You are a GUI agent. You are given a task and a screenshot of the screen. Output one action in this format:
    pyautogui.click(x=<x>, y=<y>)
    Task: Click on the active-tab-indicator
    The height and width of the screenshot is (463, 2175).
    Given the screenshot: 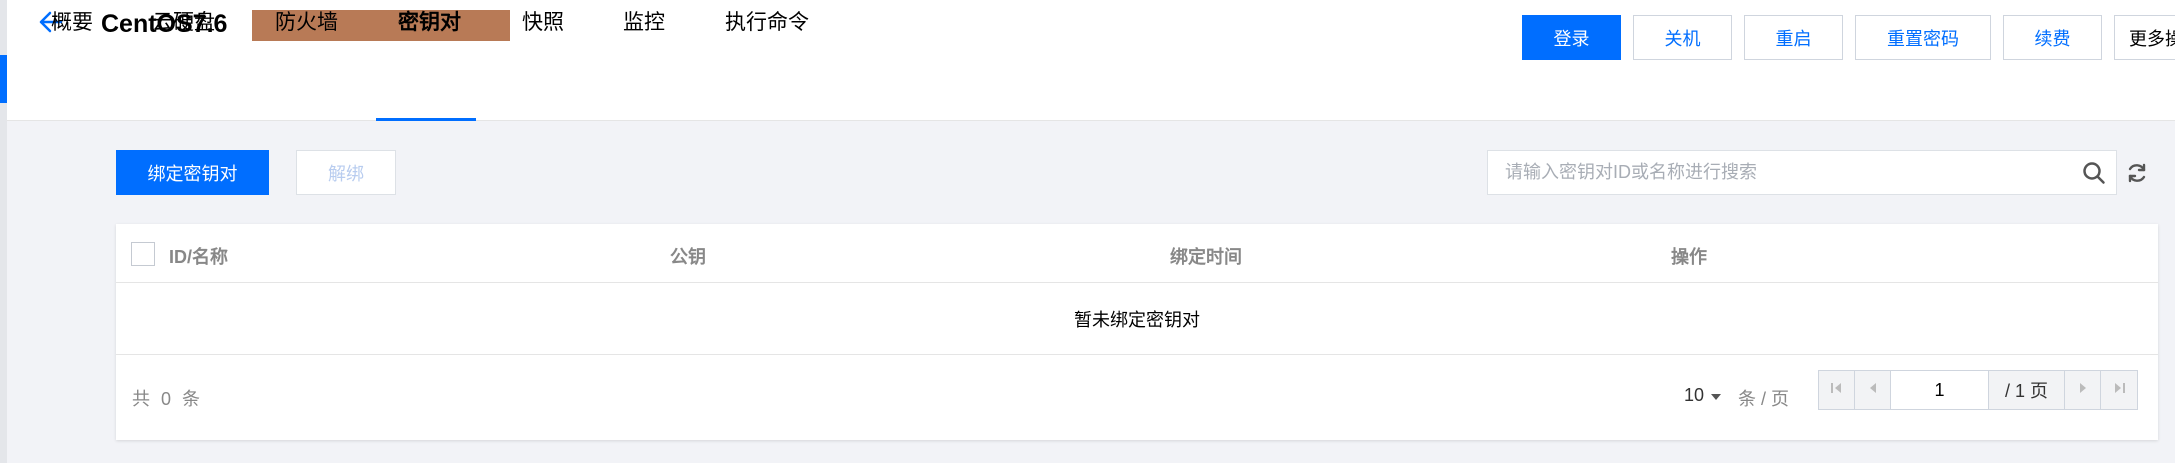 What is the action you would take?
    pyautogui.click(x=426, y=119)
    